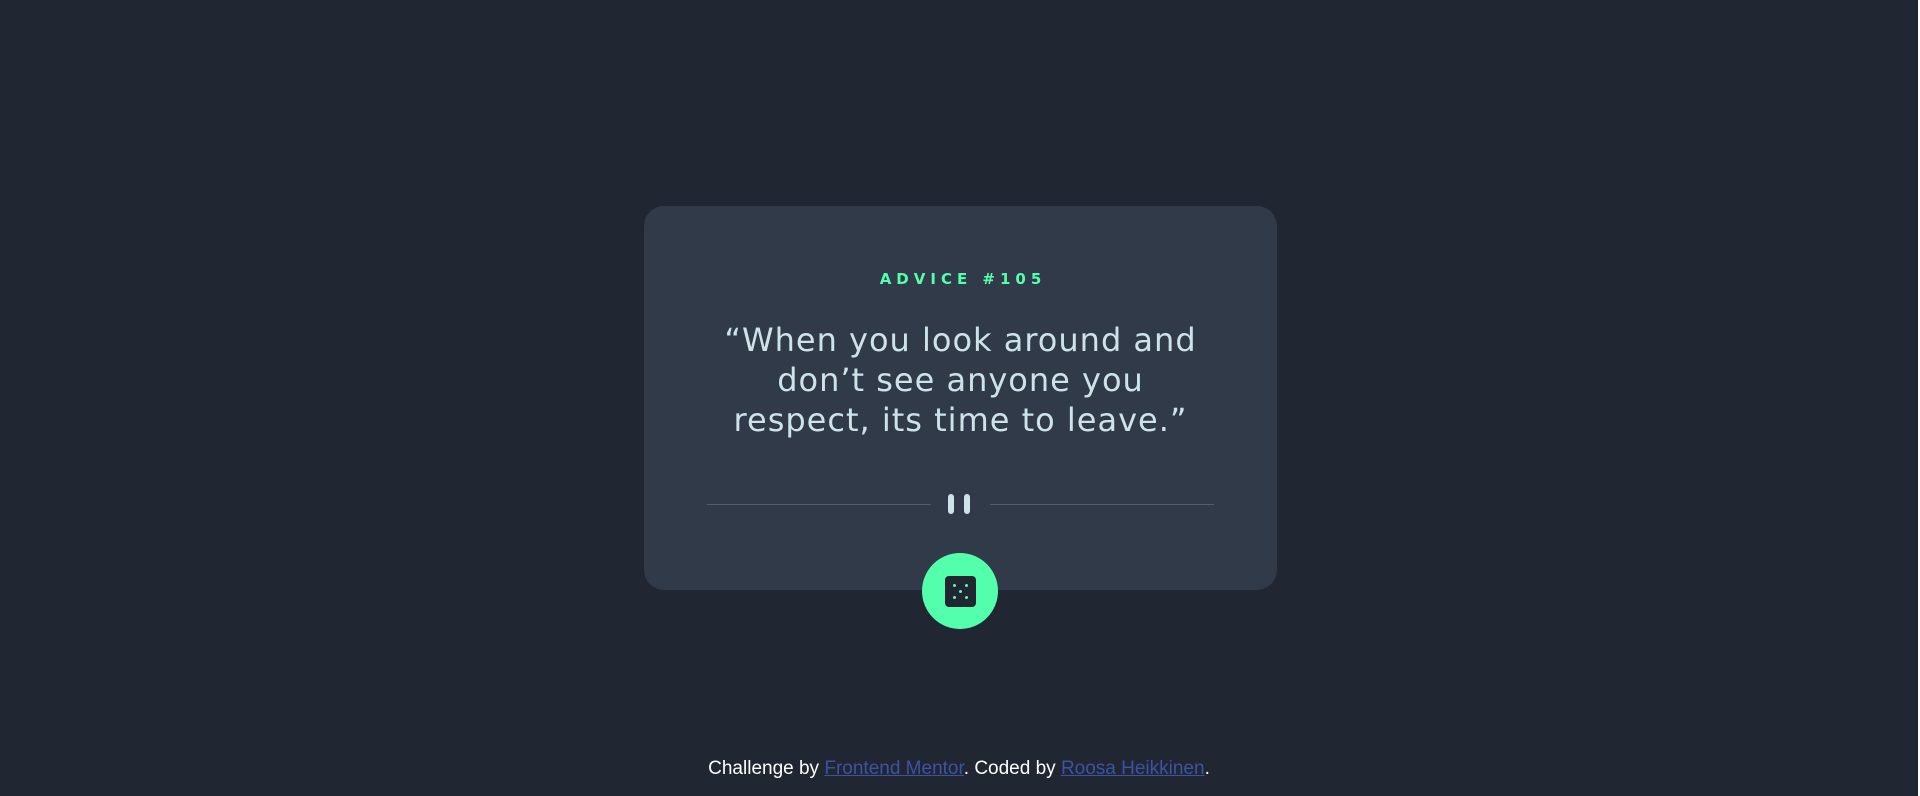 Image resolution: width=1920 pixels, height=796 pixels. I want to click on footer-prefix: Challenge by, so click(766, 768).